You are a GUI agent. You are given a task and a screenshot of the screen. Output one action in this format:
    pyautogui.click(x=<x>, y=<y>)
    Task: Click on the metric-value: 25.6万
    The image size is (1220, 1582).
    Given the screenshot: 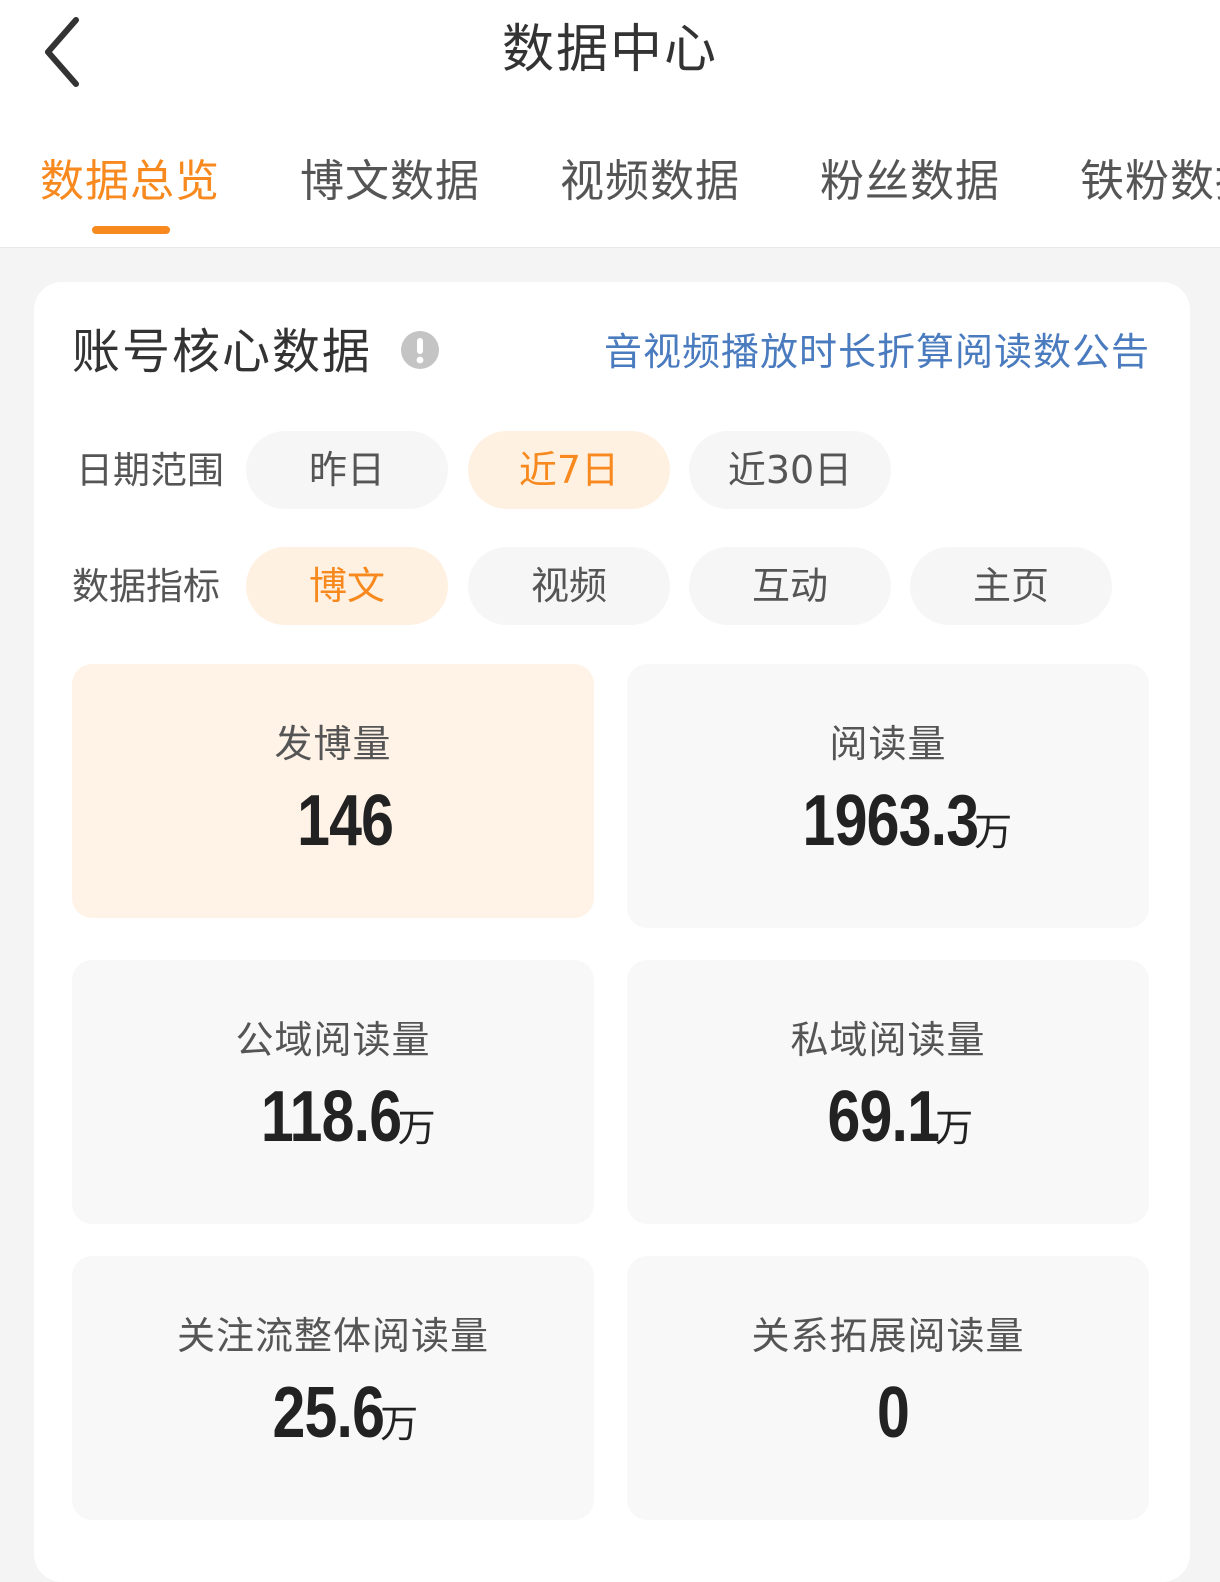 What is the action you would take?
    pyautogui.click(x=333, y=1418)
    